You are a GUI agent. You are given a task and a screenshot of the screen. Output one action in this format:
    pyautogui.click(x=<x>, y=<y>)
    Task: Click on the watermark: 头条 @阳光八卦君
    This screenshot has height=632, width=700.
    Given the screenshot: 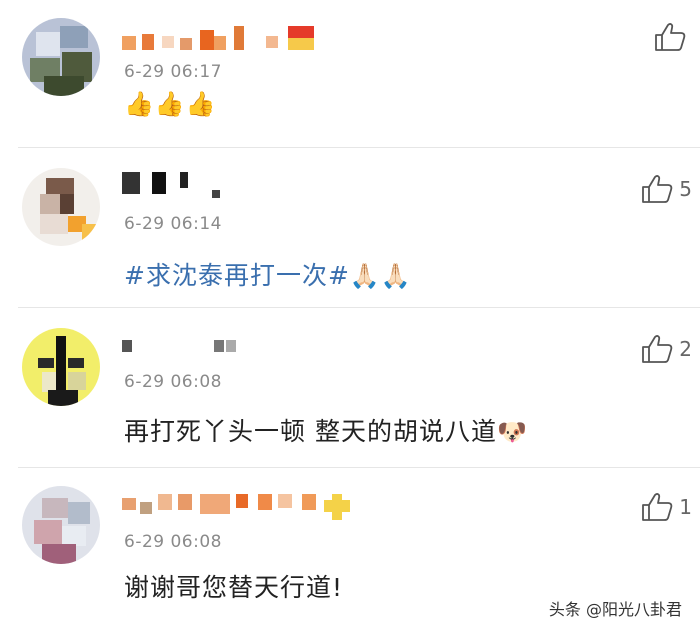 What is the action you would take?
    pyautogui.click(x=615, y=608)
    